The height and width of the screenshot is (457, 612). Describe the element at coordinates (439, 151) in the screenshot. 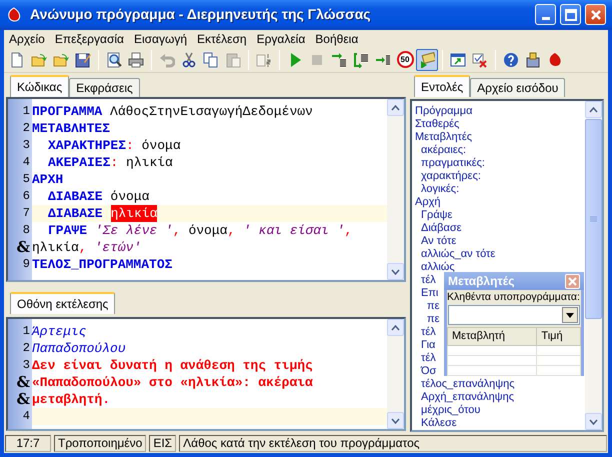

I see `command-item: ακέραιες:` at that location.